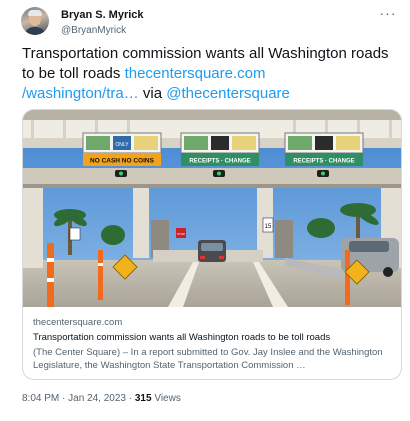 The width and height of the screenshot is (410, 421). What do you see at coordinates (78, 322) in the screenshot?
I see `card-domain: thecentersquare.com` at bounding box center [78, 322].